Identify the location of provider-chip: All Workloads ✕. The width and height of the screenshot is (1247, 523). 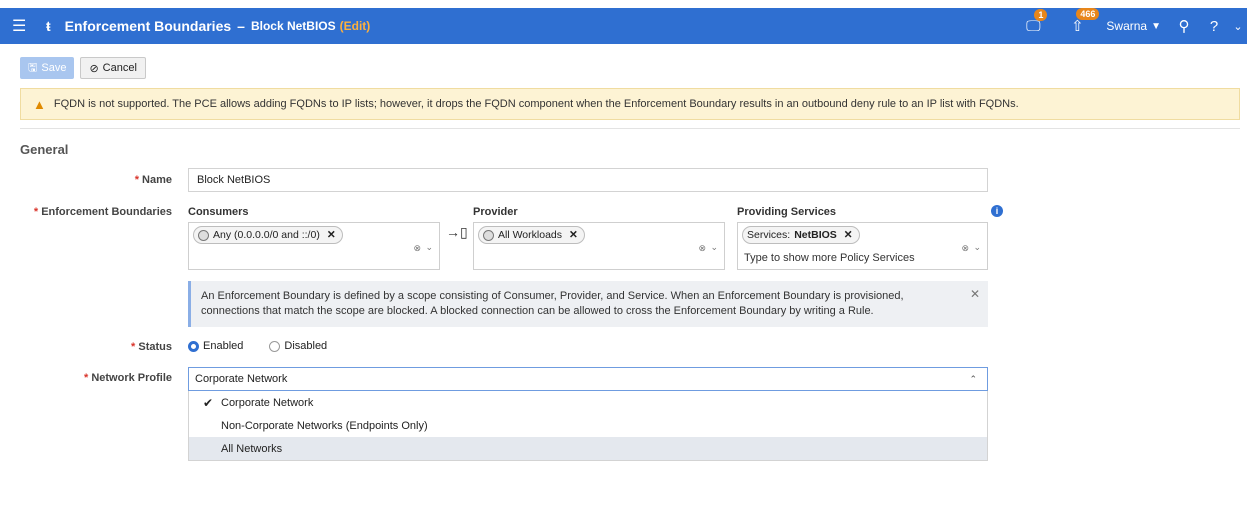
(531, 235).